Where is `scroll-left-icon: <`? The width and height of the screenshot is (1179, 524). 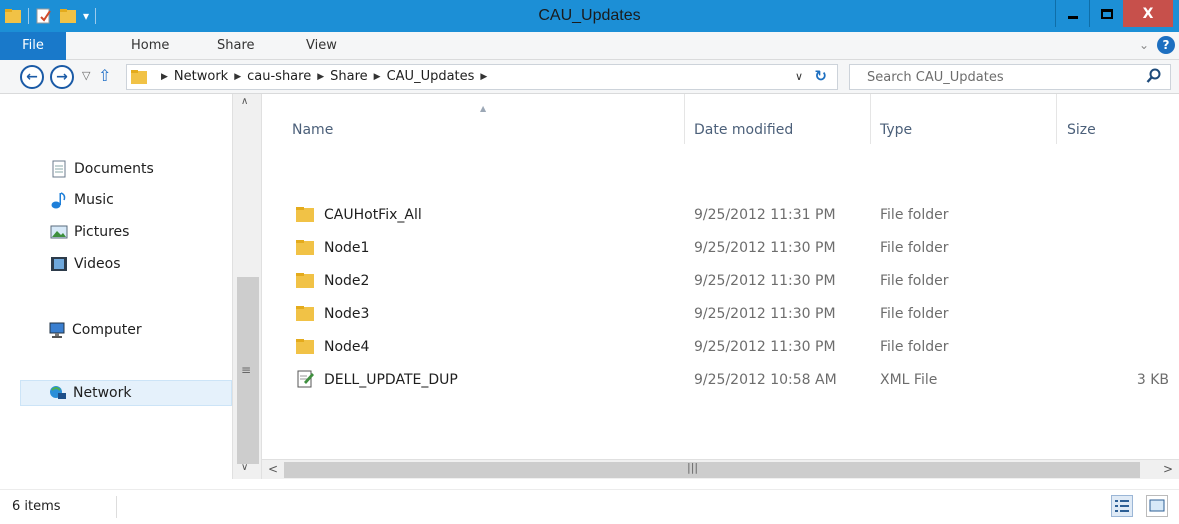 scroll-left-icon: < is located at coordinates (273, 469).